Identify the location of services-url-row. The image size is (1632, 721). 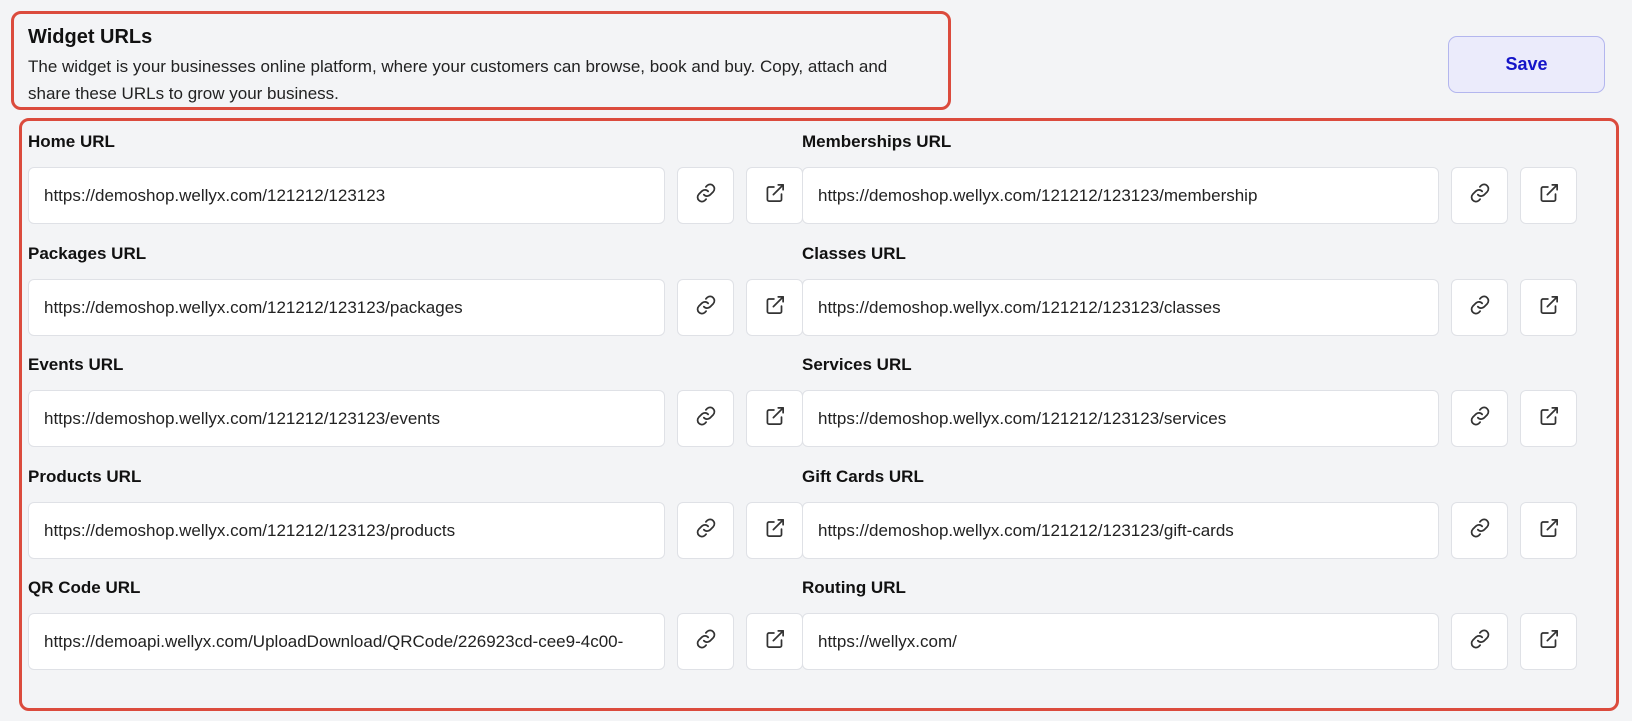
(1189, 418).